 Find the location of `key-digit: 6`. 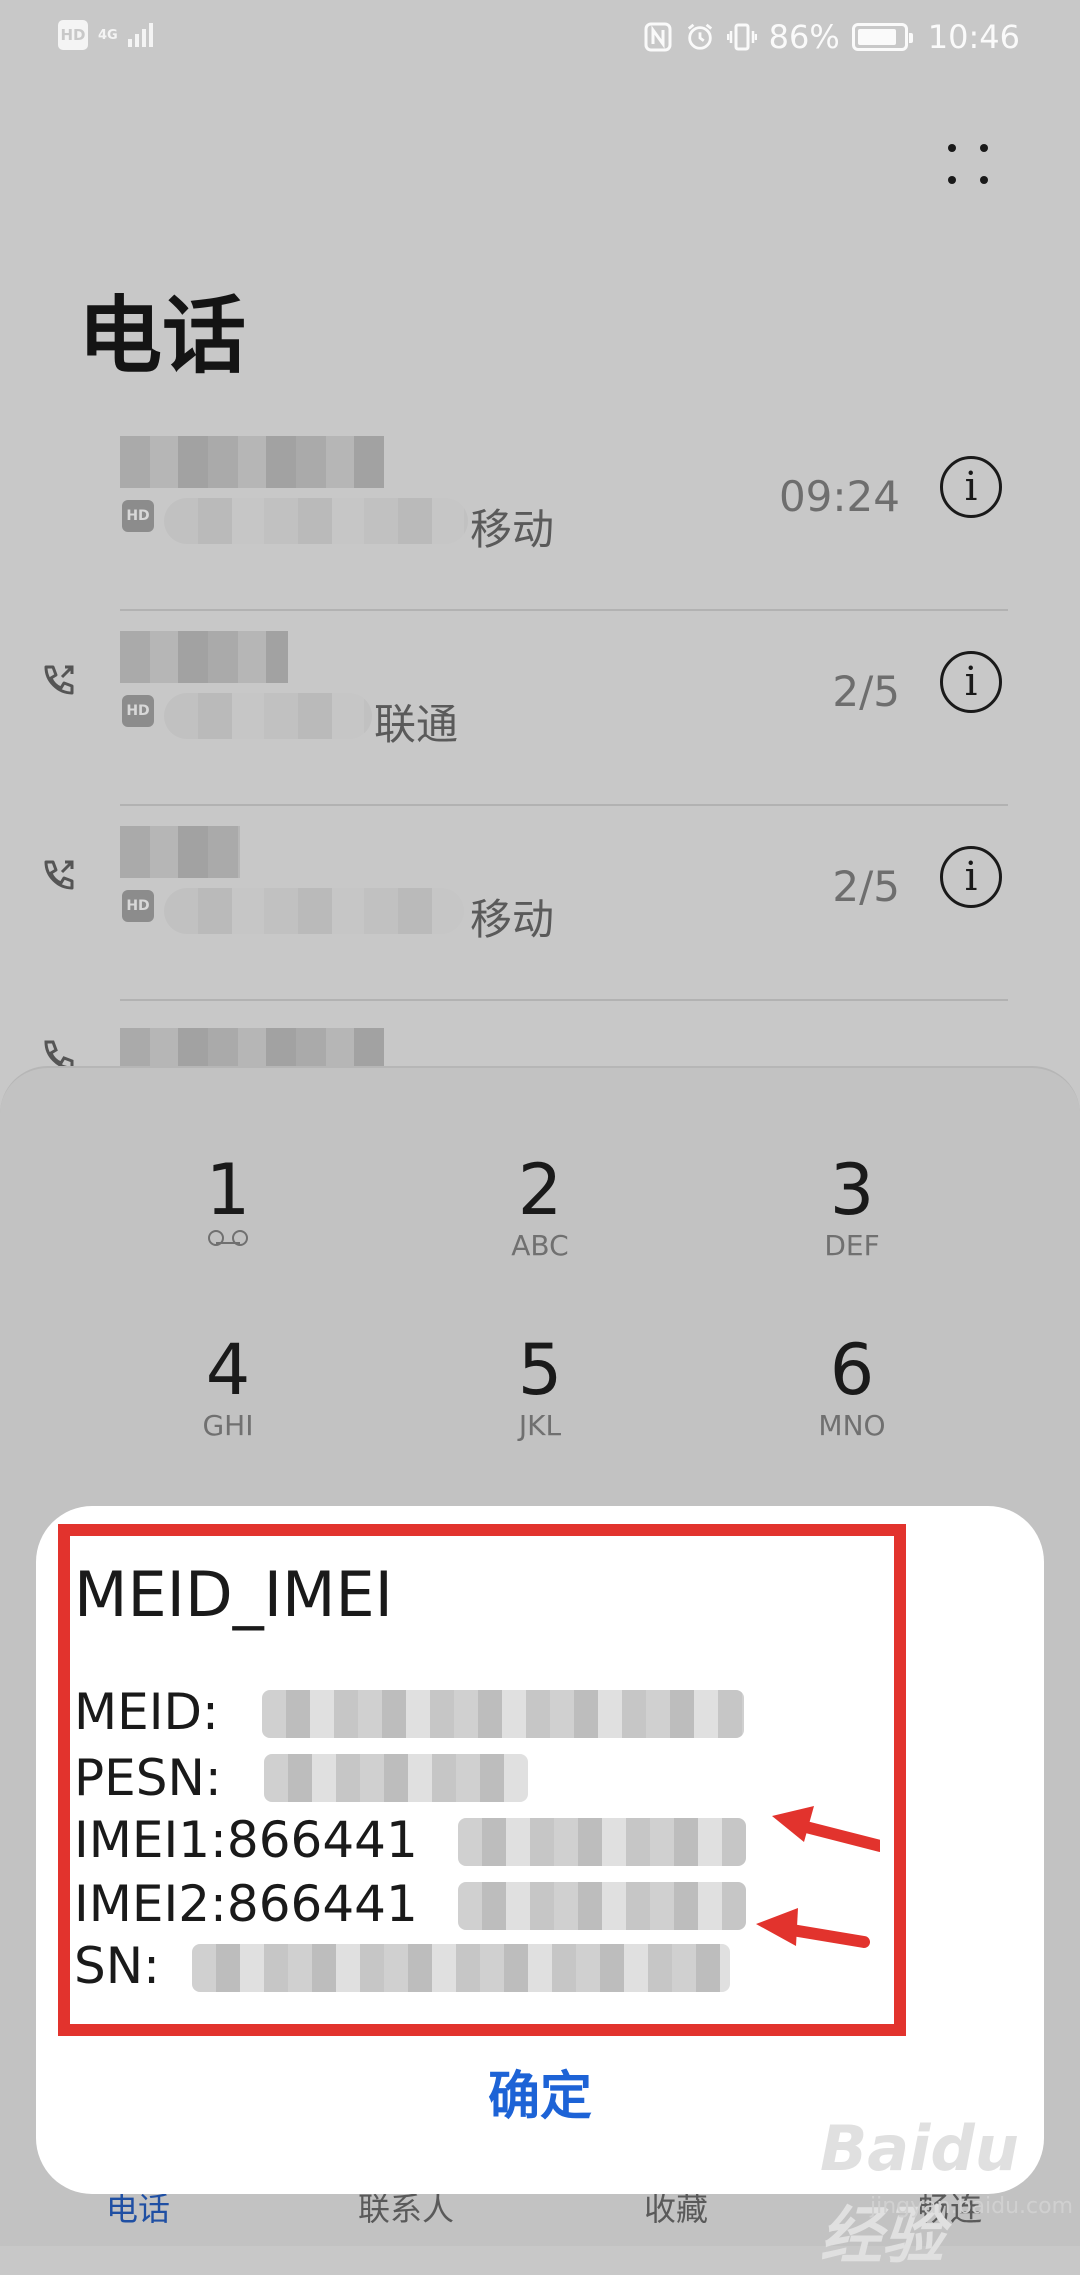

key-digit: 6 is located at coordinates (852, 1370).